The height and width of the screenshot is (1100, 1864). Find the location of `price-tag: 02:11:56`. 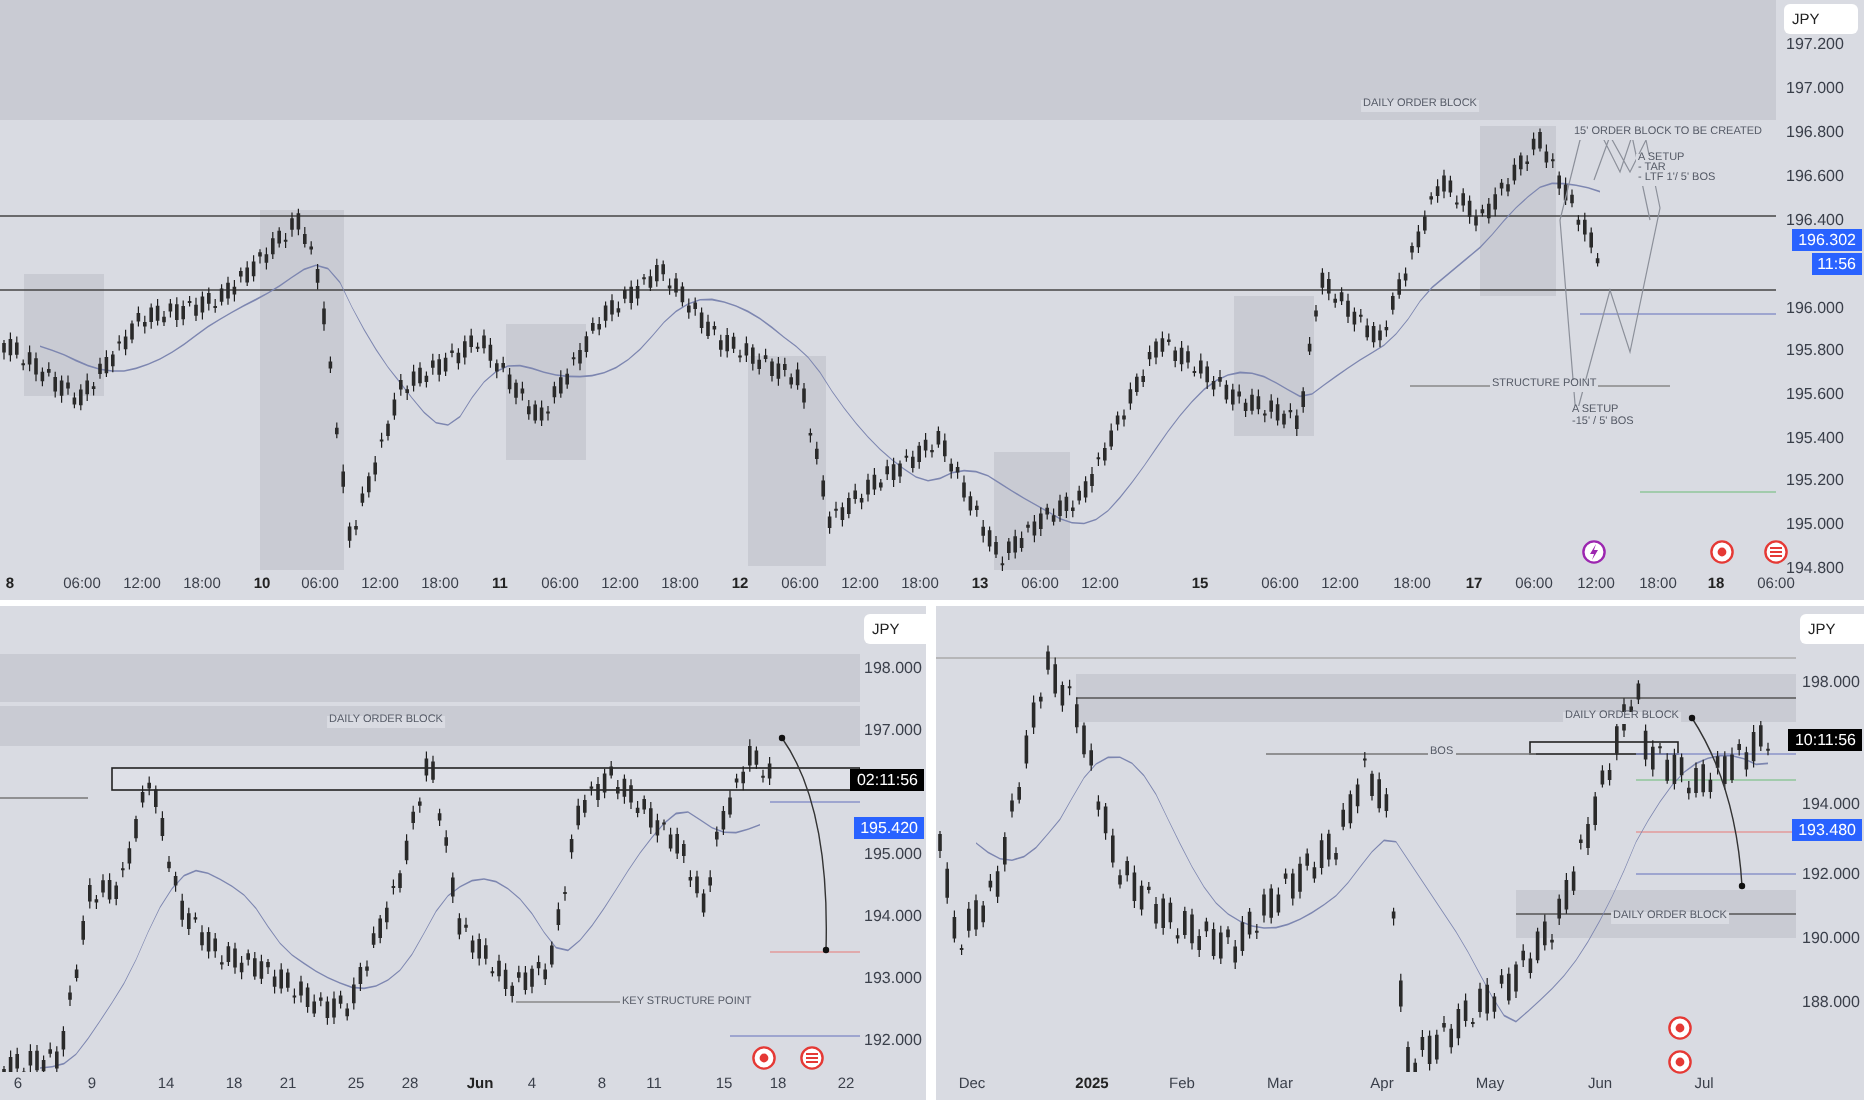

price-tag: 02:11:56 is located at coordinates (887, 780).